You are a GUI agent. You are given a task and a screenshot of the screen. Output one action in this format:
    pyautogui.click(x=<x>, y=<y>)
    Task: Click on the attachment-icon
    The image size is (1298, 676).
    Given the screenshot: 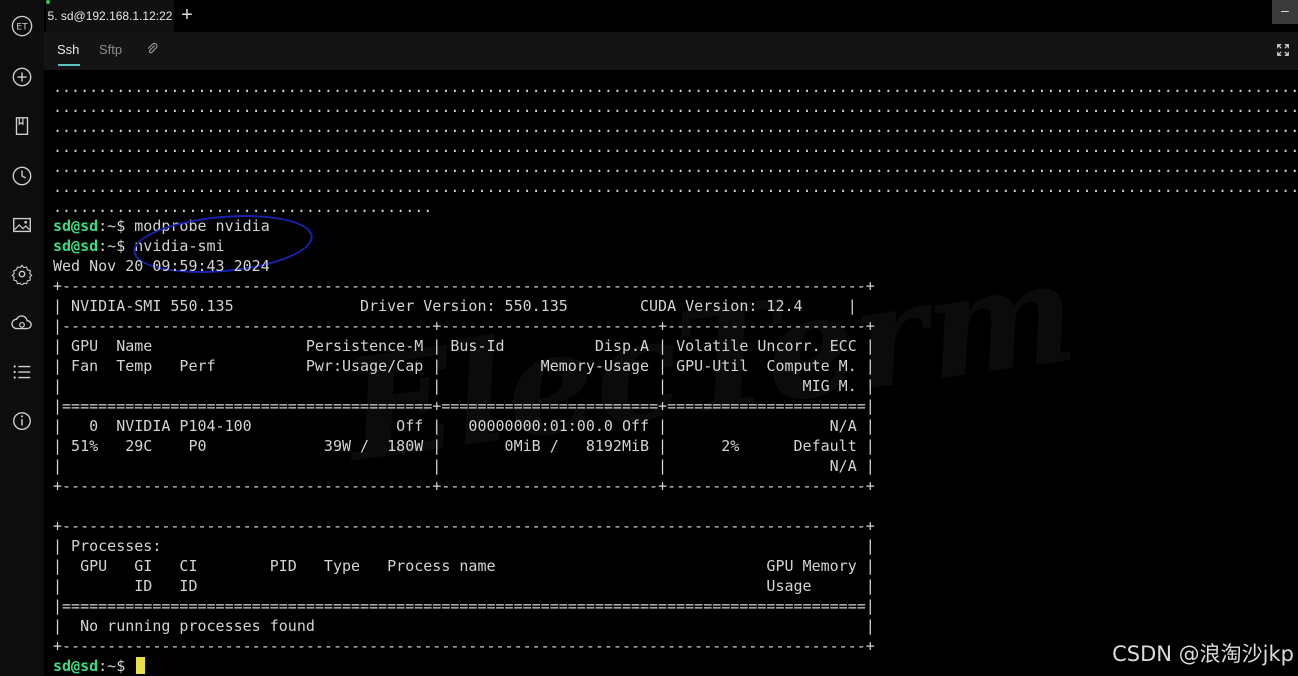 What is the action you would take?
    pyautogui.click(x=152, y=49)
    